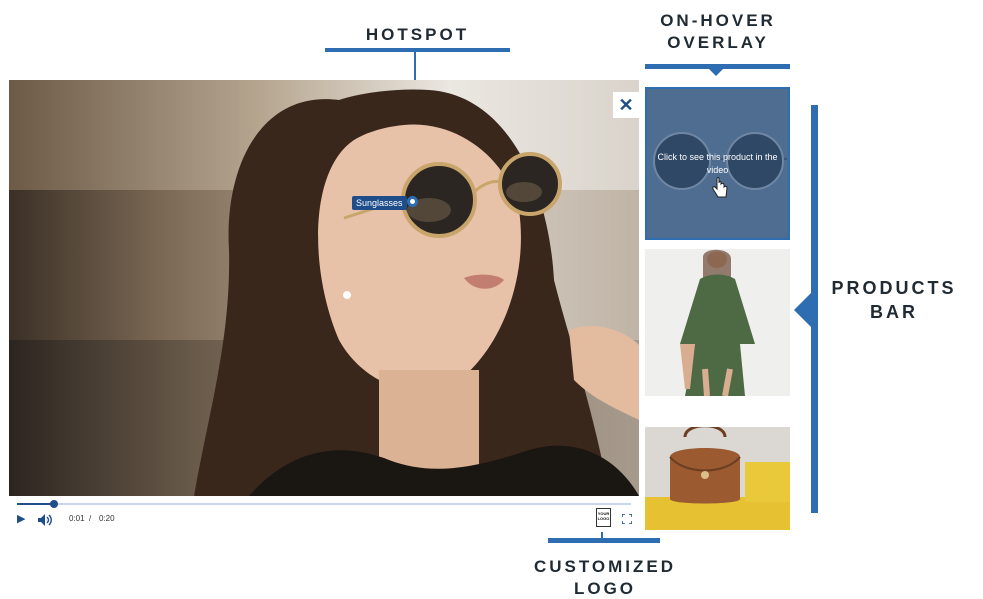  I want to click on progress-fill, so click(35, 504).